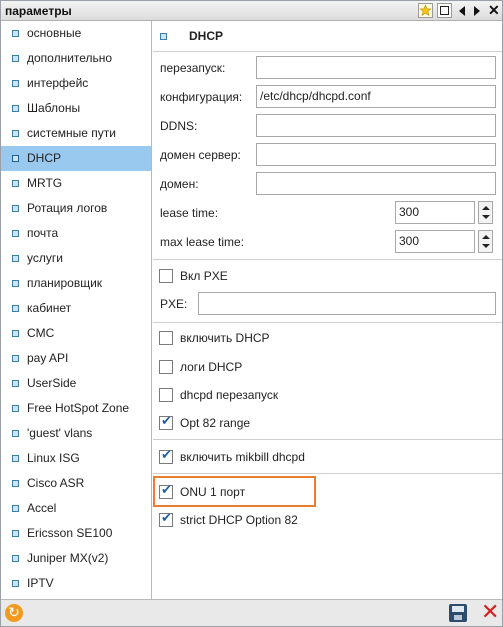 The width and height of the screenshot is (503, 627). What do you see at coordinates (435, 212) in the screenshot?
I see `lease-time-input: 300` at bounding box center [435, 212].